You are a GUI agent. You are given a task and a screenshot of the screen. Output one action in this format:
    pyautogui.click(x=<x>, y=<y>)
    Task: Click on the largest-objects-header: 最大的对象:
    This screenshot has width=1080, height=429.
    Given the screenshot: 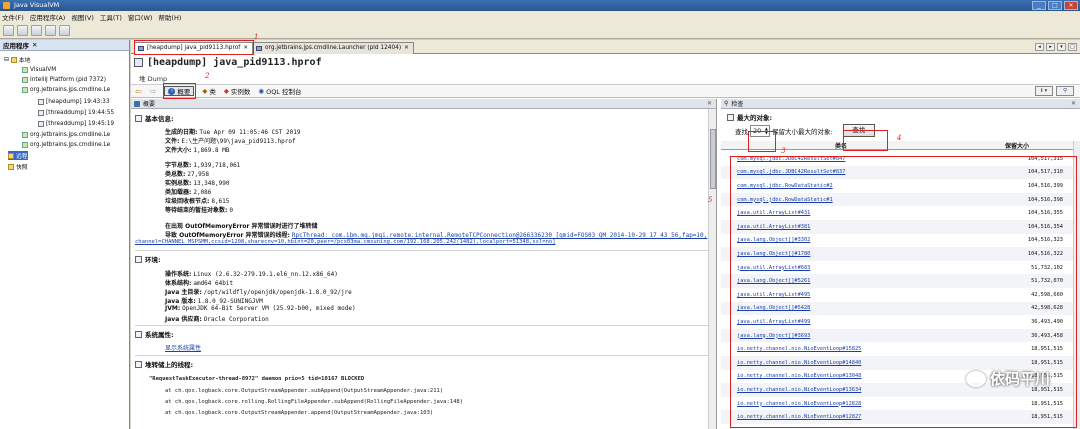 What is the action you would take?
    pyautogui.click(x=749, y=117)
    